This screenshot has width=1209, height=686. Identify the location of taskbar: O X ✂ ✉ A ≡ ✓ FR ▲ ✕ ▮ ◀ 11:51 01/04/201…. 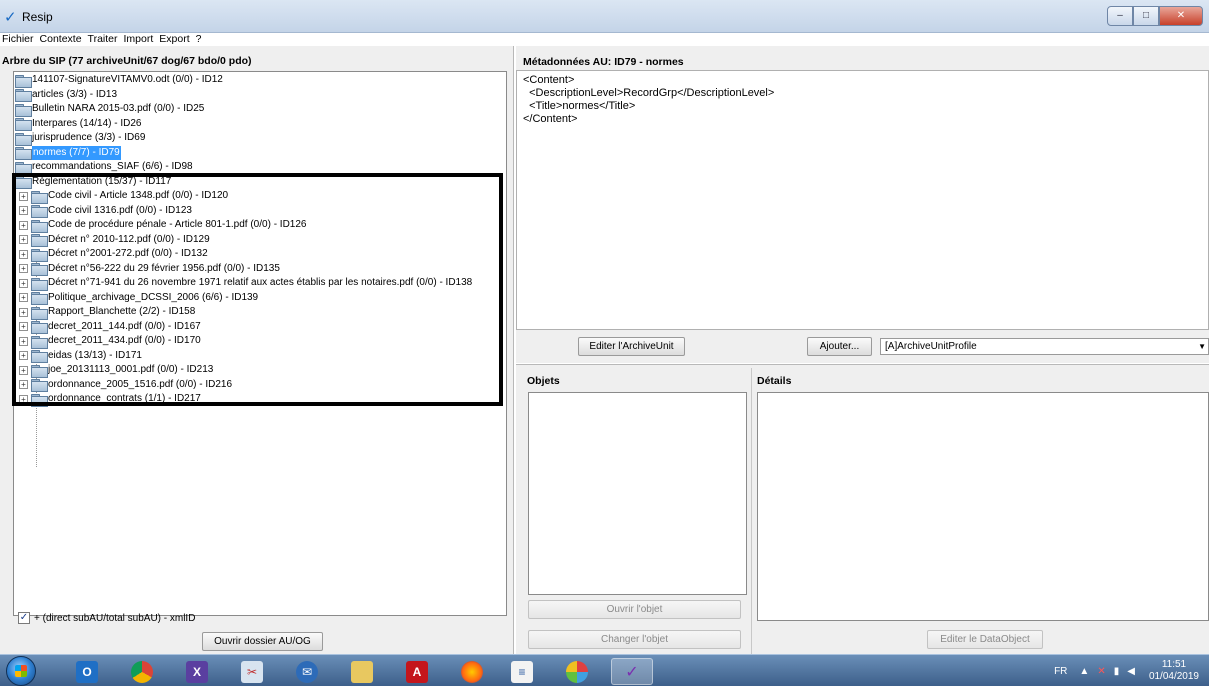
(604, 670).